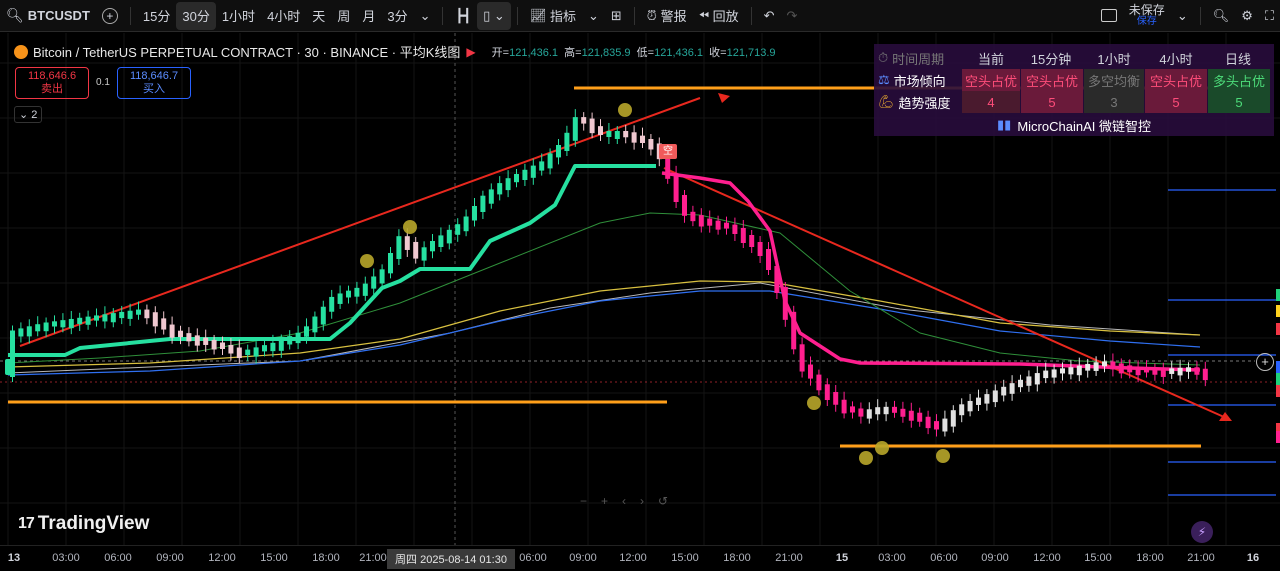 This screenshot has height=571, width=1280. I want to click on high-label: 高=, so click(573, 52).